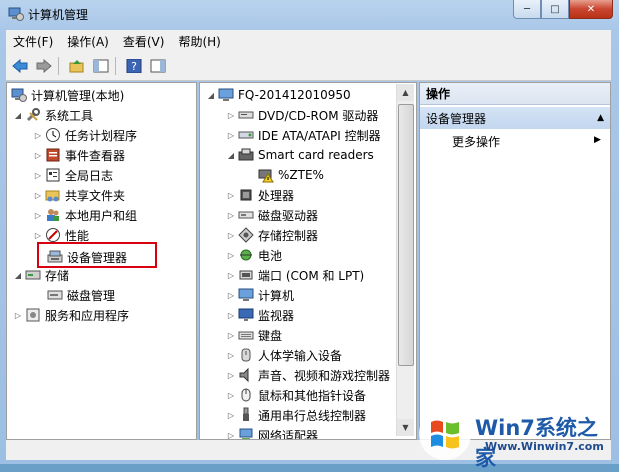 The image size is (619, 472). Describe the element at coordinates (144, 41) in the screenshot. I see `menu-view: 查看(V)` at that location.